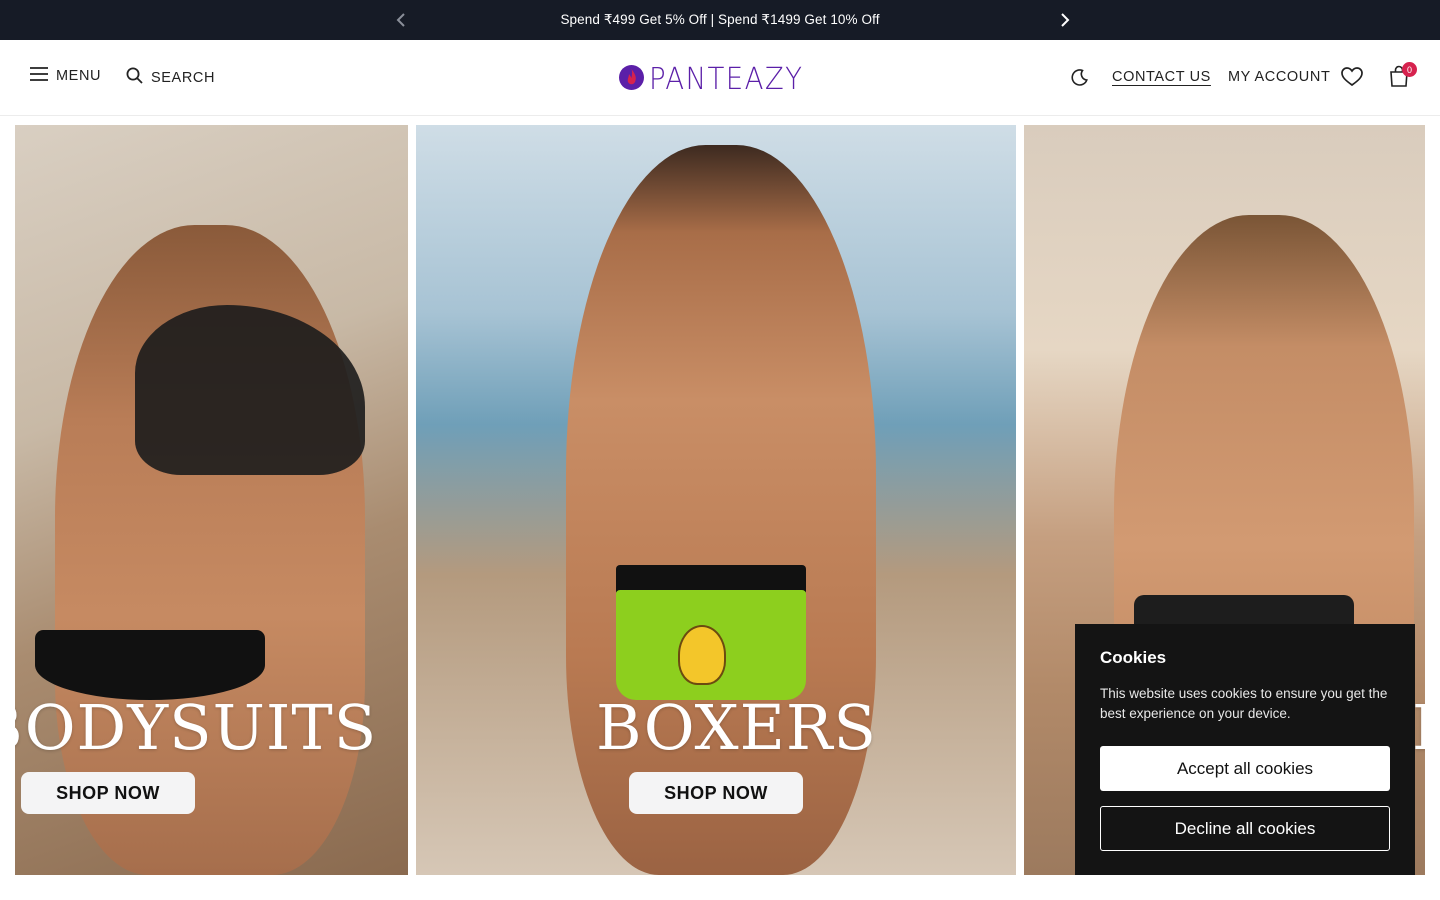  What do you see at coordinates (401, 20) in the screenshot?
I see `chevron-left-icon` at bounding box center [401, 20].